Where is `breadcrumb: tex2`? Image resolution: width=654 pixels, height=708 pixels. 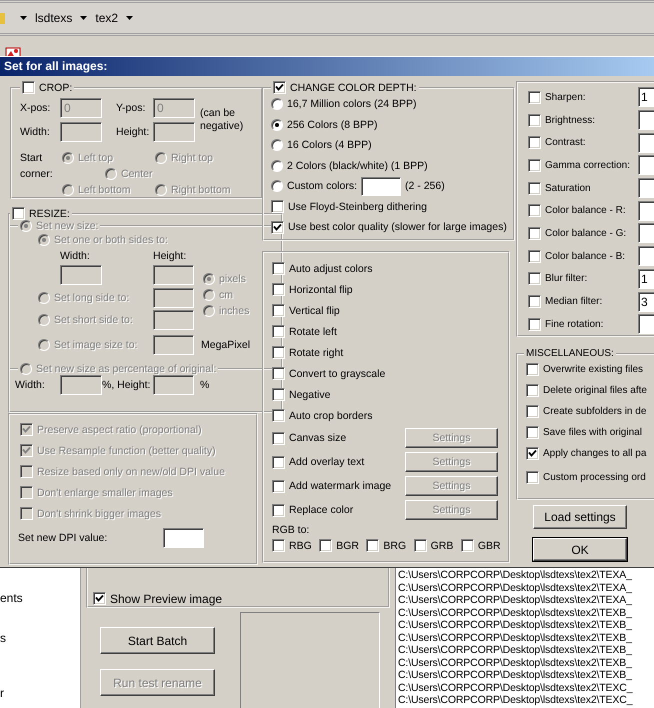 breadcrumb: tex2 is located at coordinates (107, 18).